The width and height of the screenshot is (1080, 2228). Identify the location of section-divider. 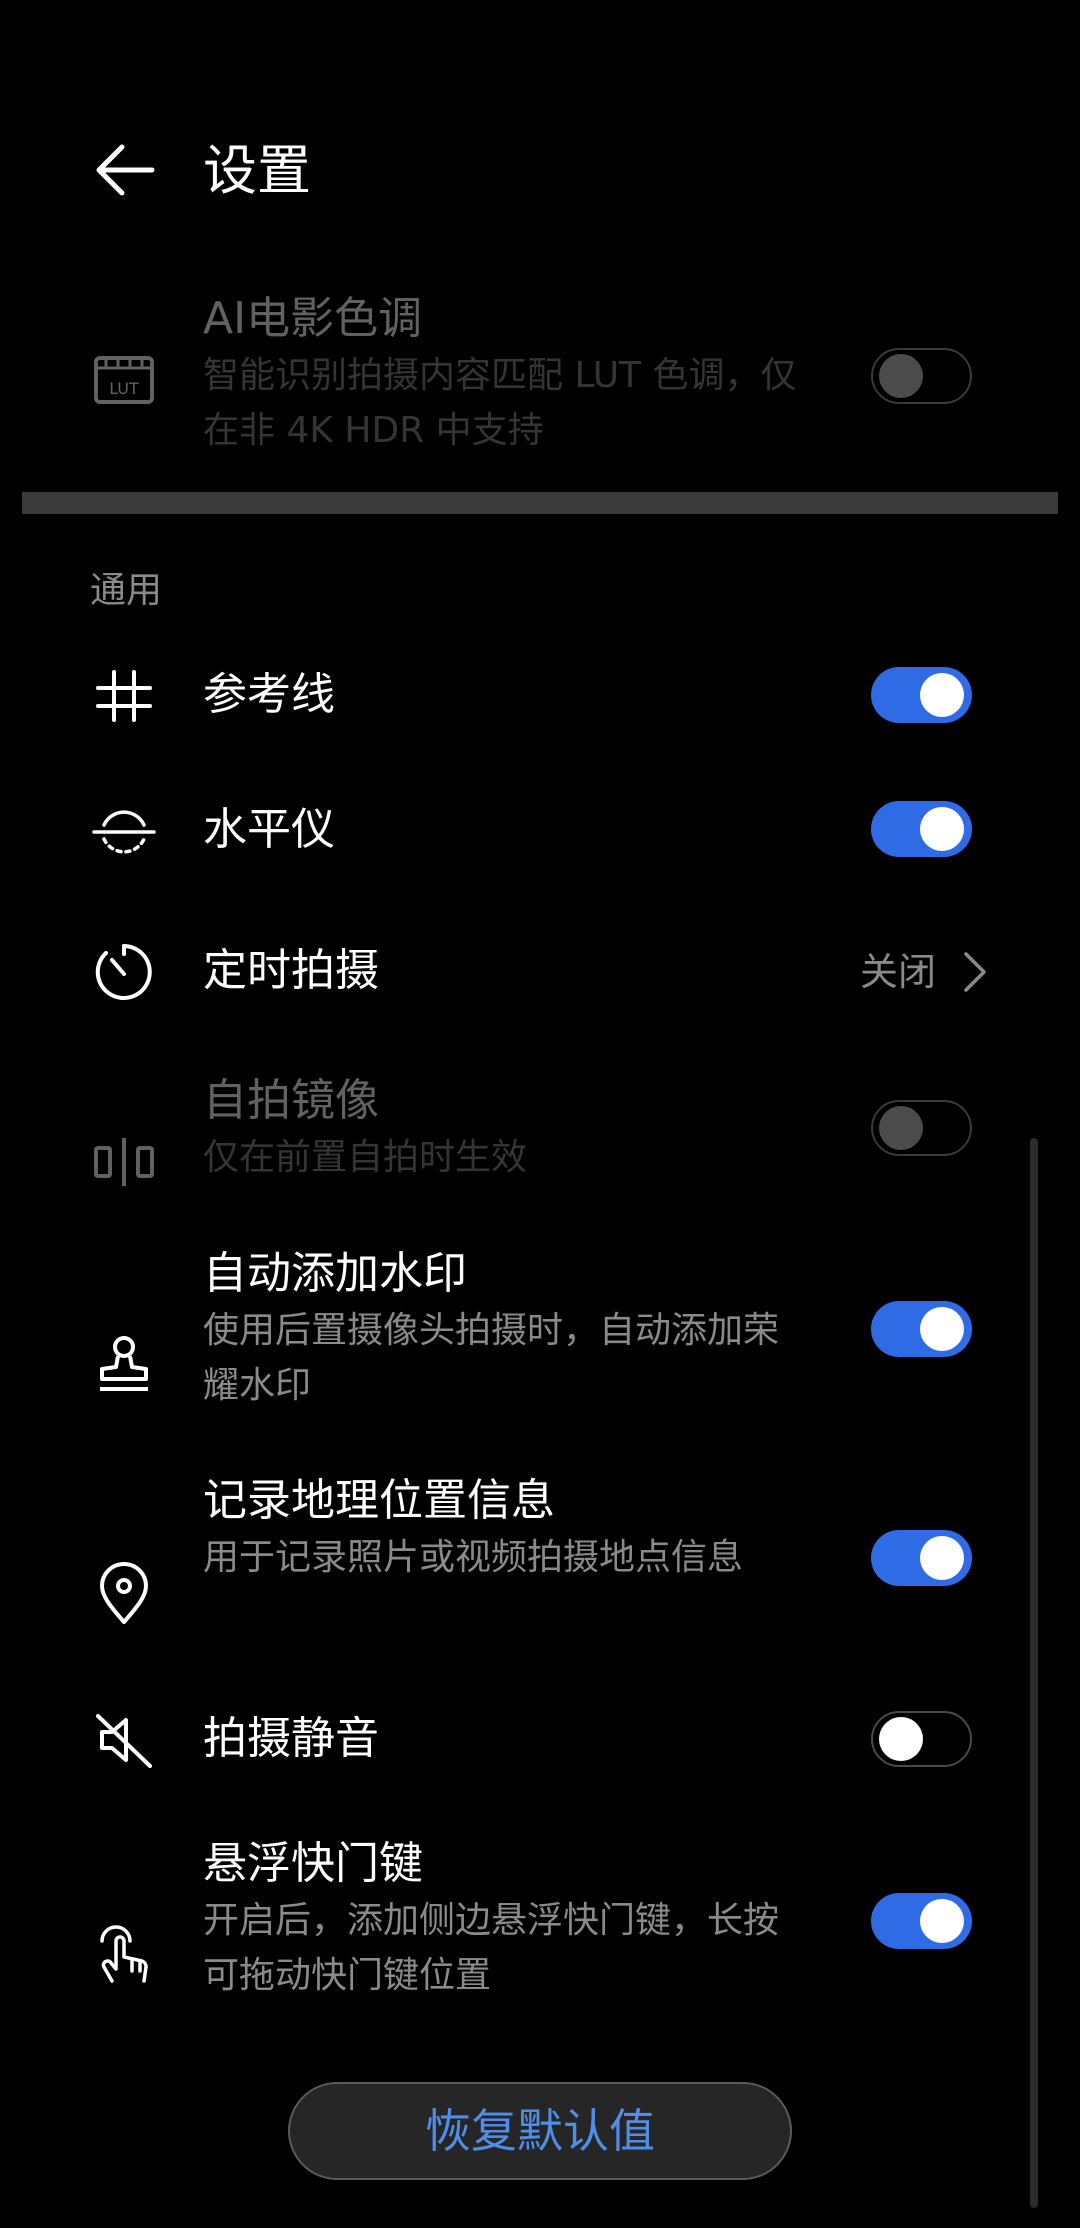
(540, 503).